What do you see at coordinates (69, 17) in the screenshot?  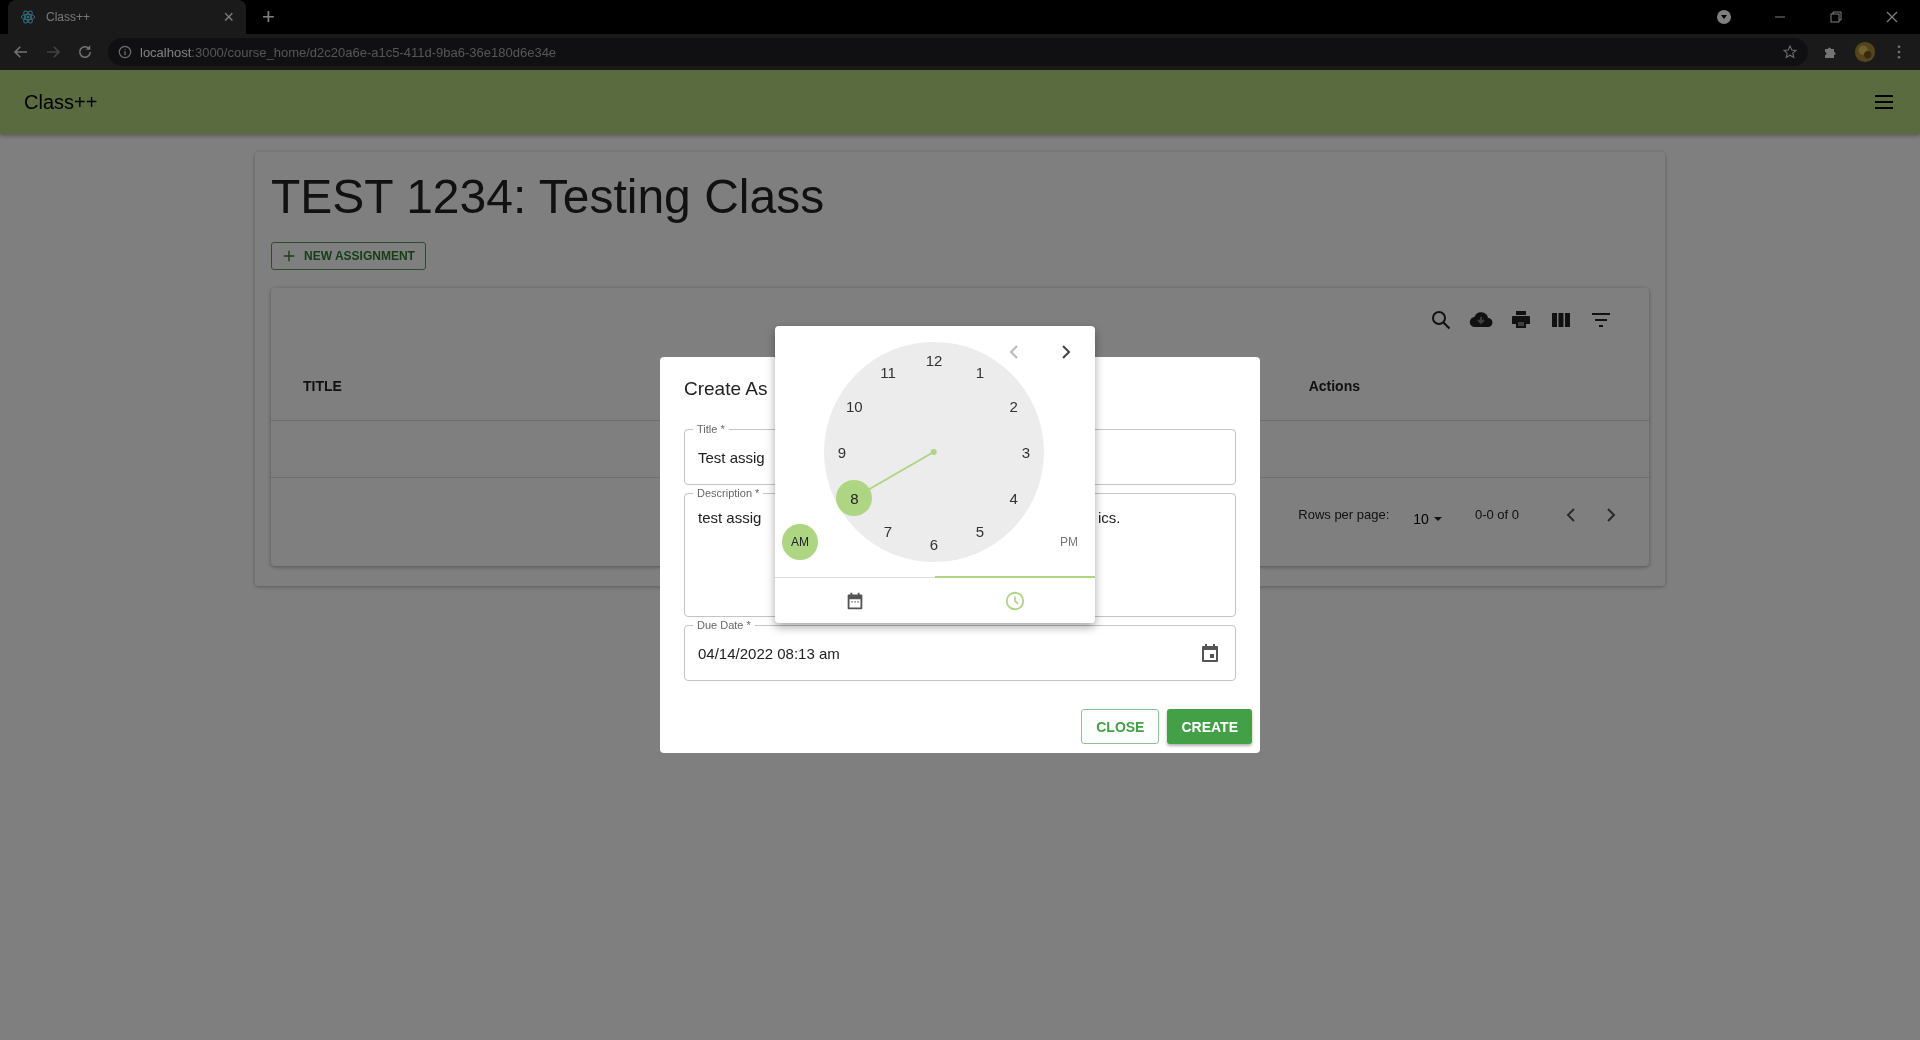 I see `tab-title: Class++` at bounding box center [69, 17].